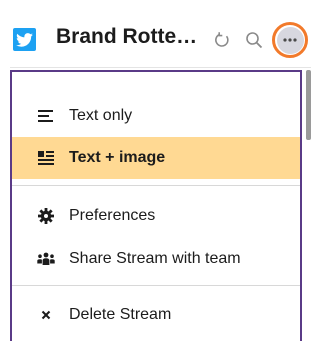  I want to click on menu-item-label: Text only, so click(101, 115).